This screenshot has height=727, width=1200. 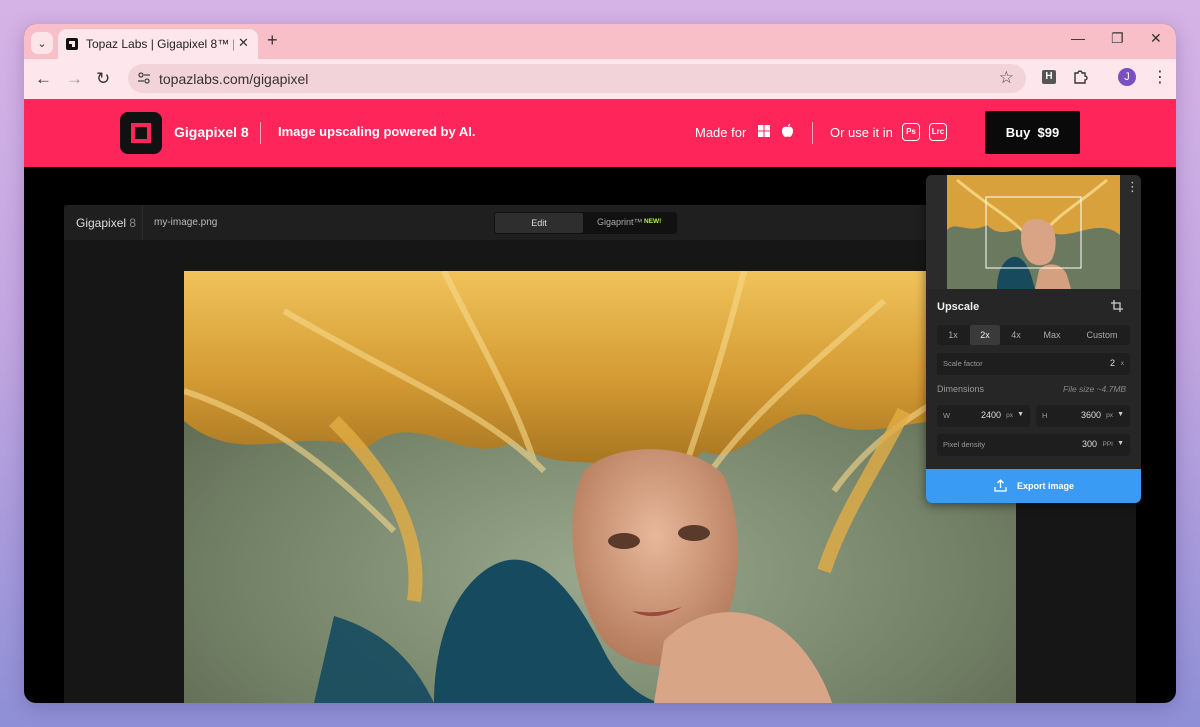 What do you see at coordinates (964, 444) in the screenshot?
I see `pixel-density-label: Pixel density` at bounding box center [964, 444].